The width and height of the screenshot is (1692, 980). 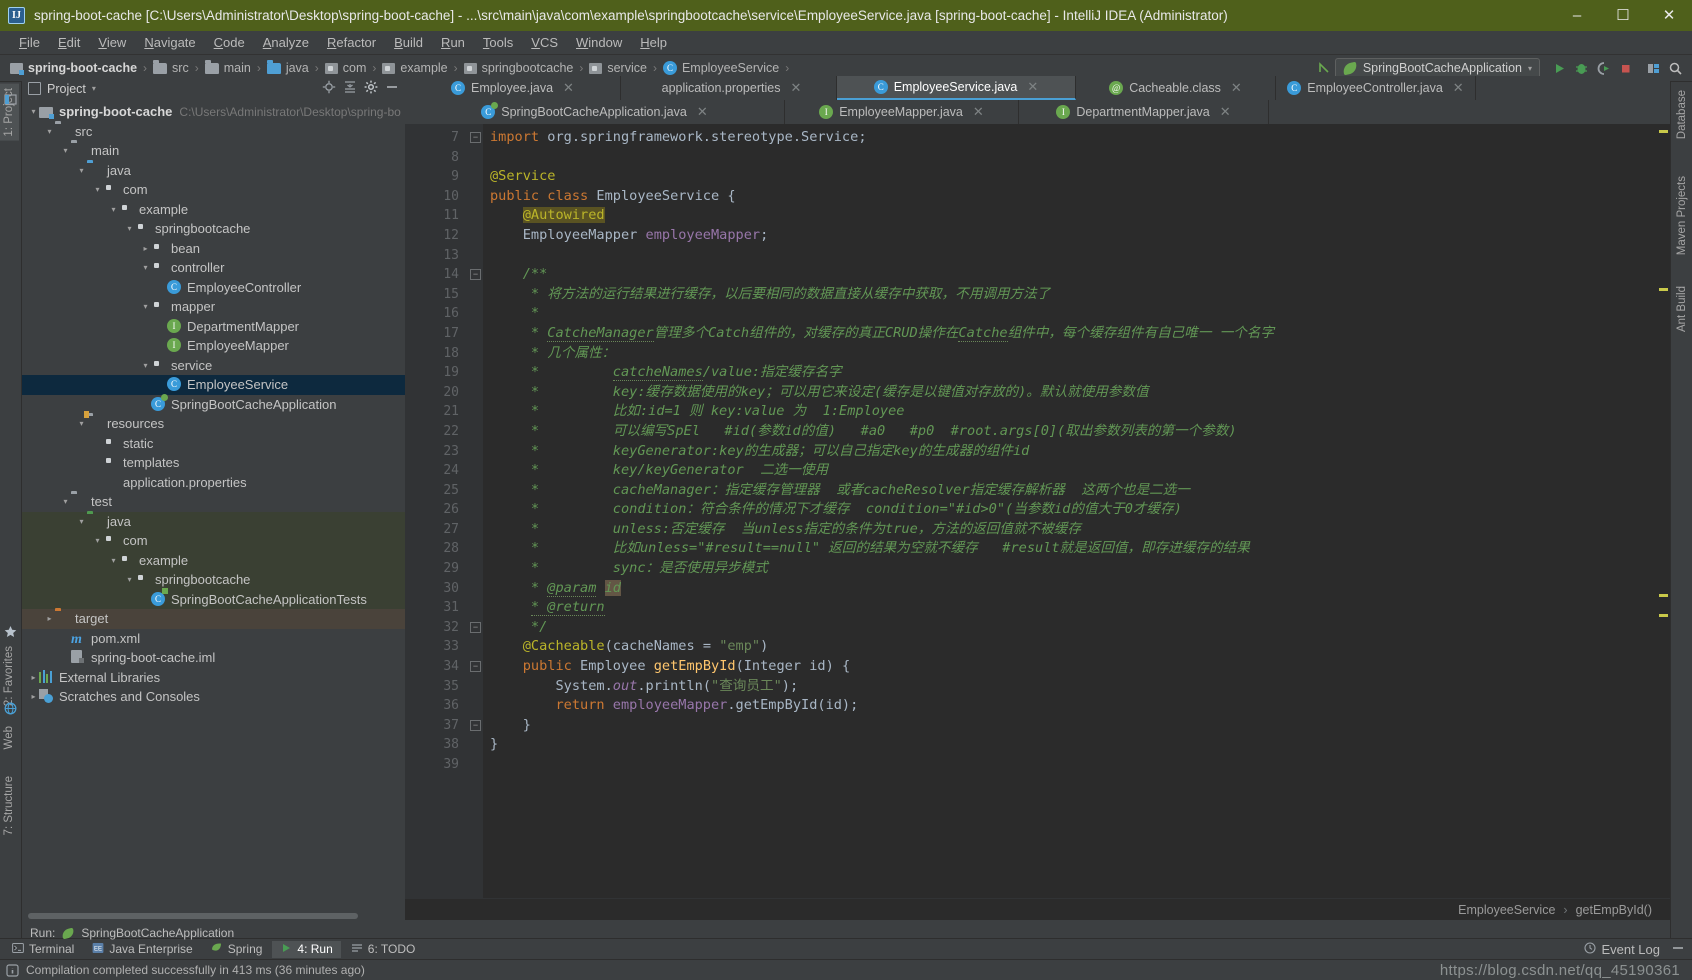 What do you see at coordinates (1682, 215) in the screenshot?
I see `sidebar-item-maven-projects: Maven Projects` at bounding box center [1682, 215].